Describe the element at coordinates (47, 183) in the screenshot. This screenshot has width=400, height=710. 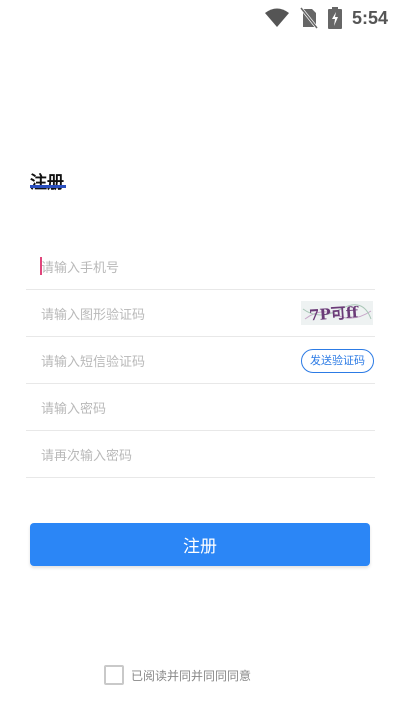
I see `page-title: 注册` at that location.